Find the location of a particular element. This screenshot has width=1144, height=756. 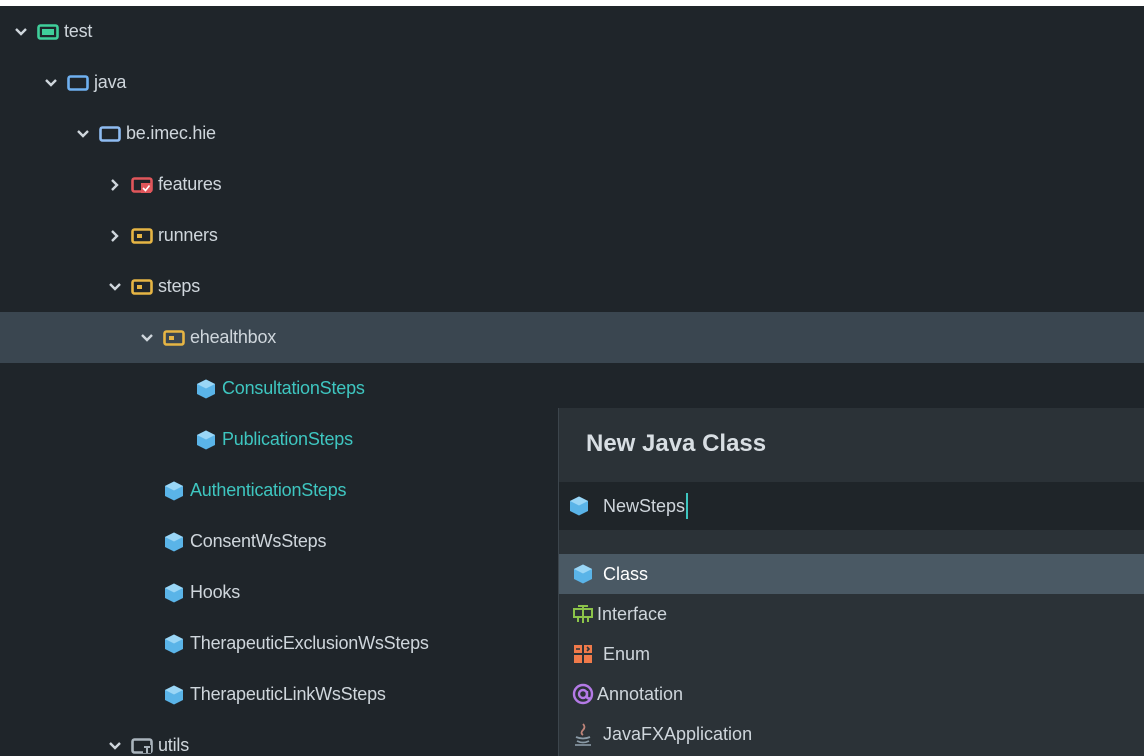

option-label: Annotation is located at coordinates (640, 693).